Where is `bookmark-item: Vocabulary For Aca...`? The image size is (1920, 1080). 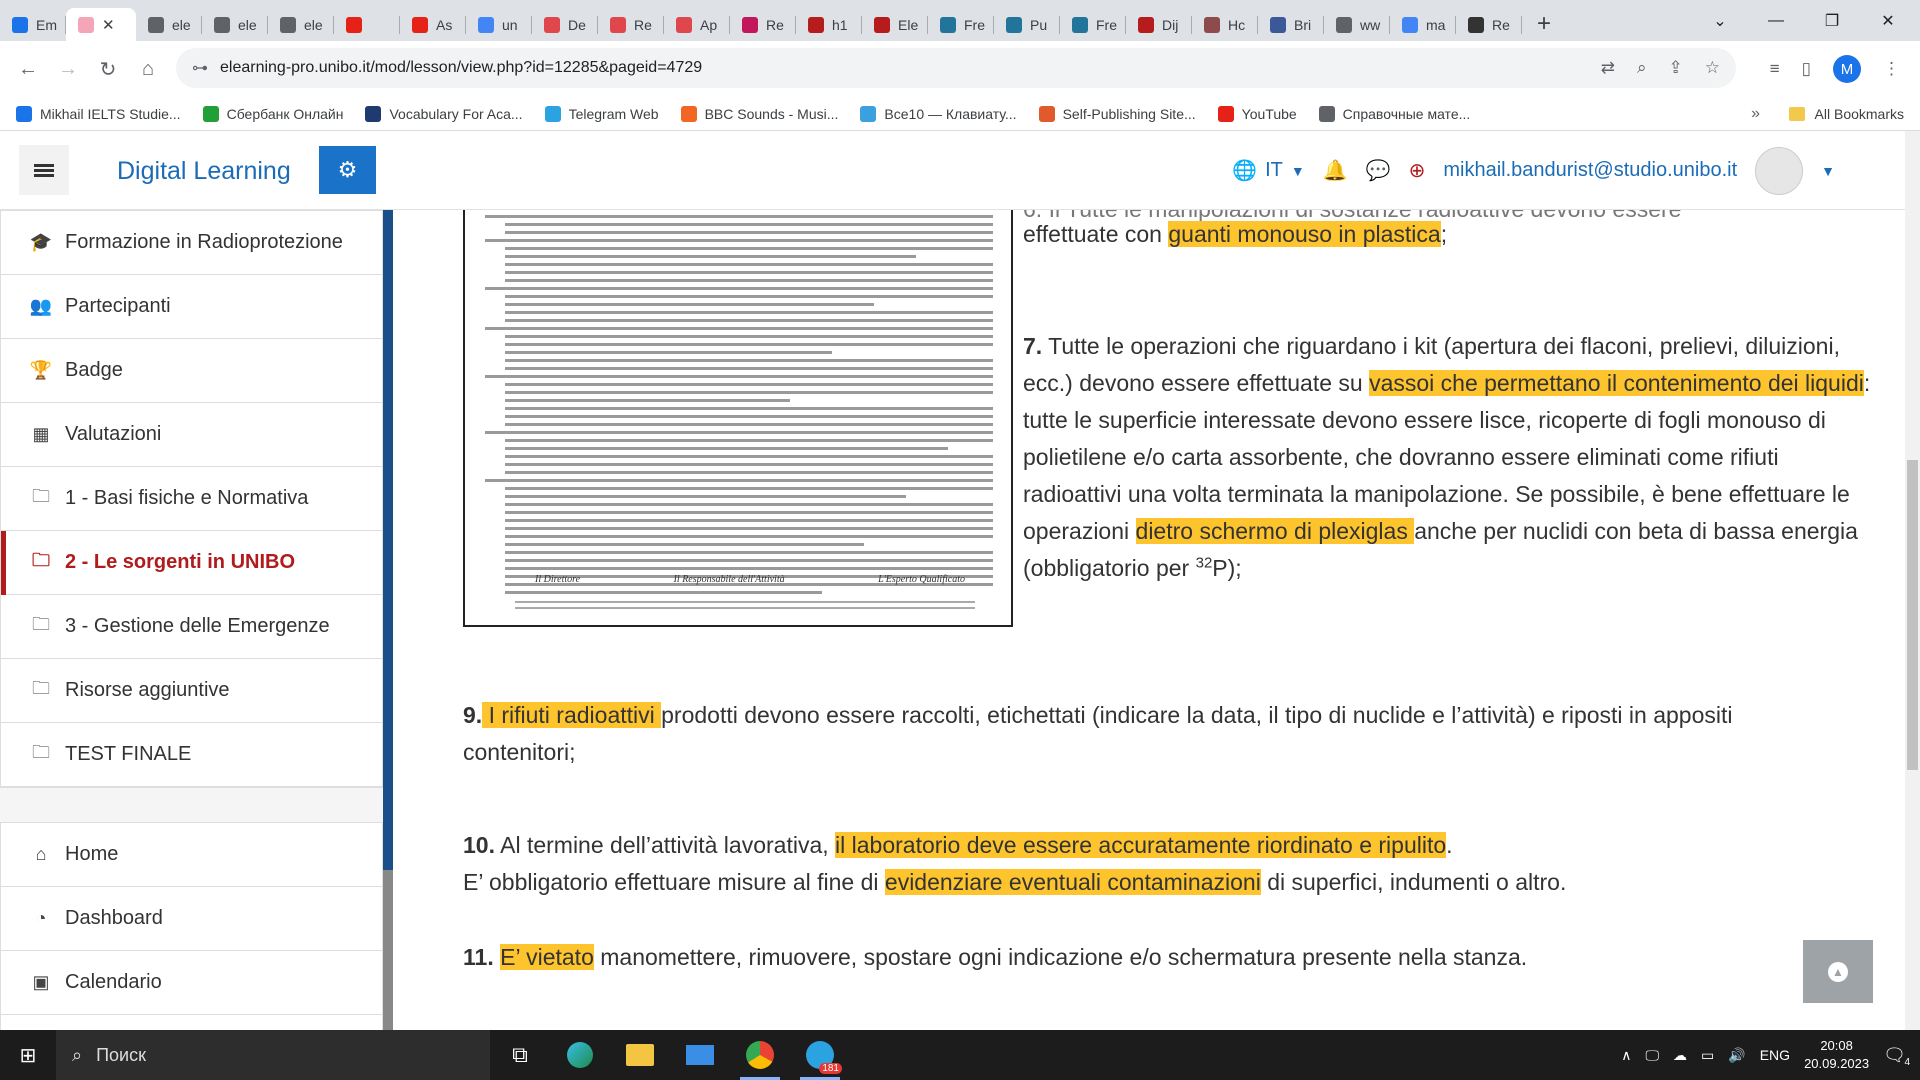
bookmark-item: Vocabulary For Aca... is located at coordinates (444, 113).